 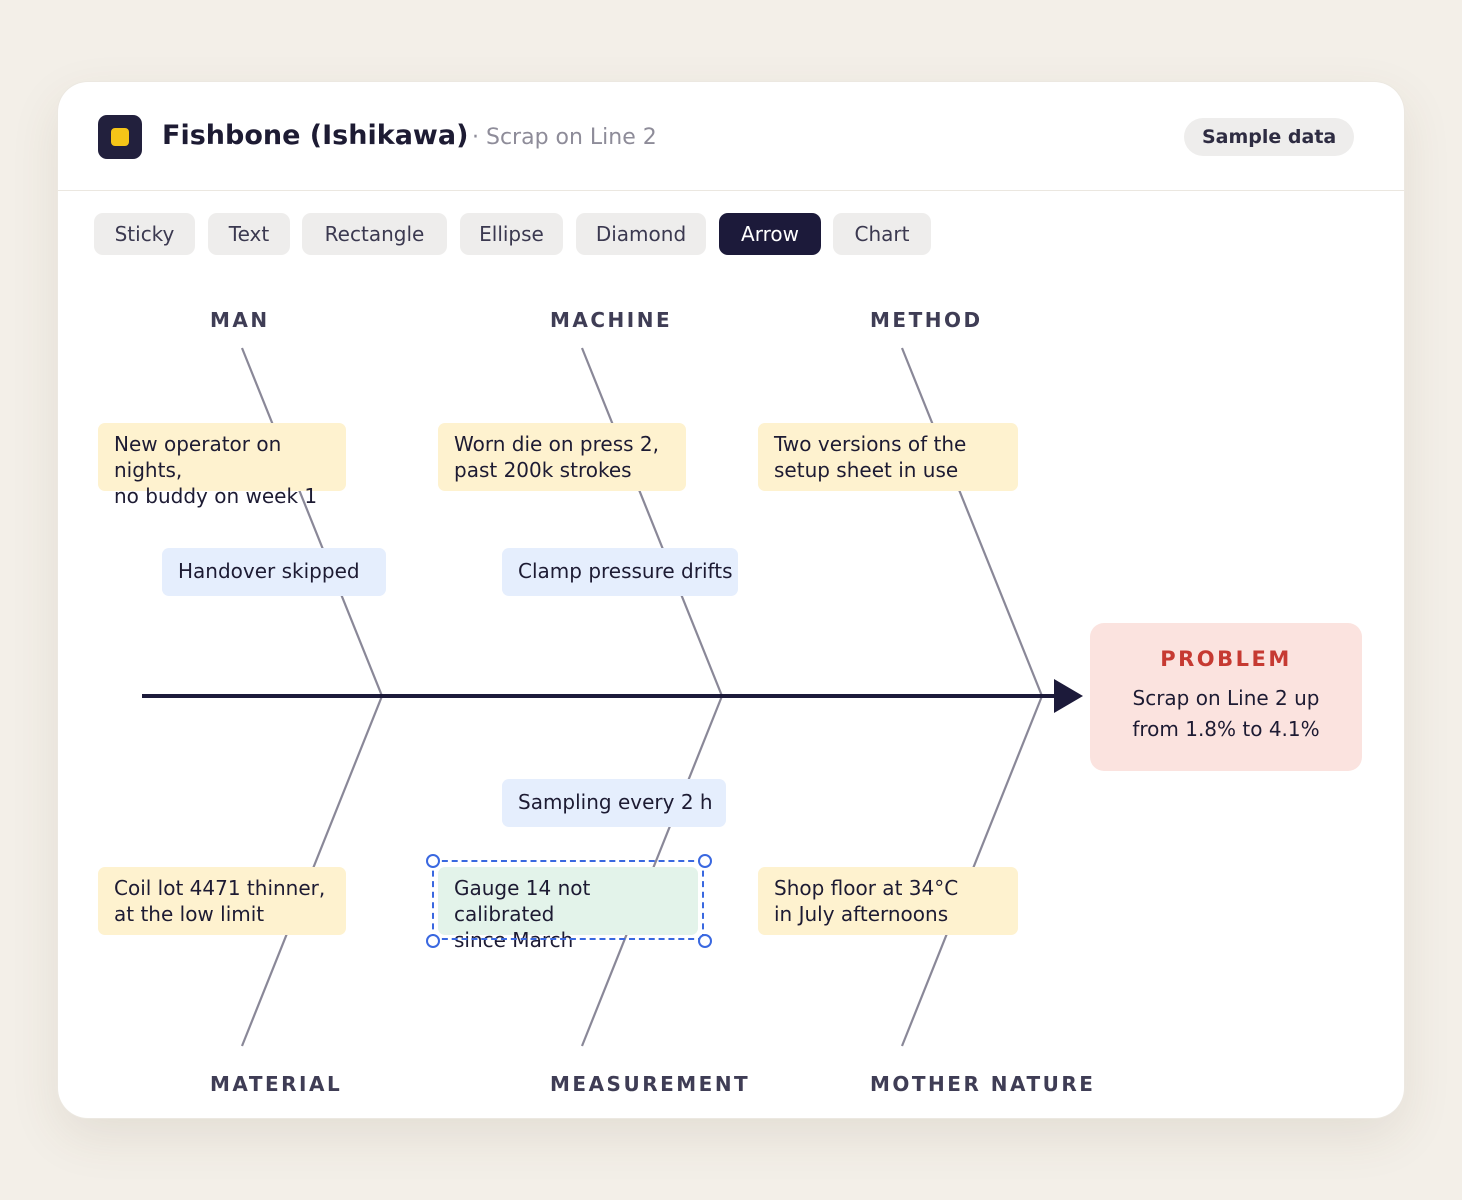 What do you see at coordinates (222, 901) in the screenshot?
I see `sticky-material-cause: Coil lot 4471 thinner, at the low limit` at bounding box center [222, 901].